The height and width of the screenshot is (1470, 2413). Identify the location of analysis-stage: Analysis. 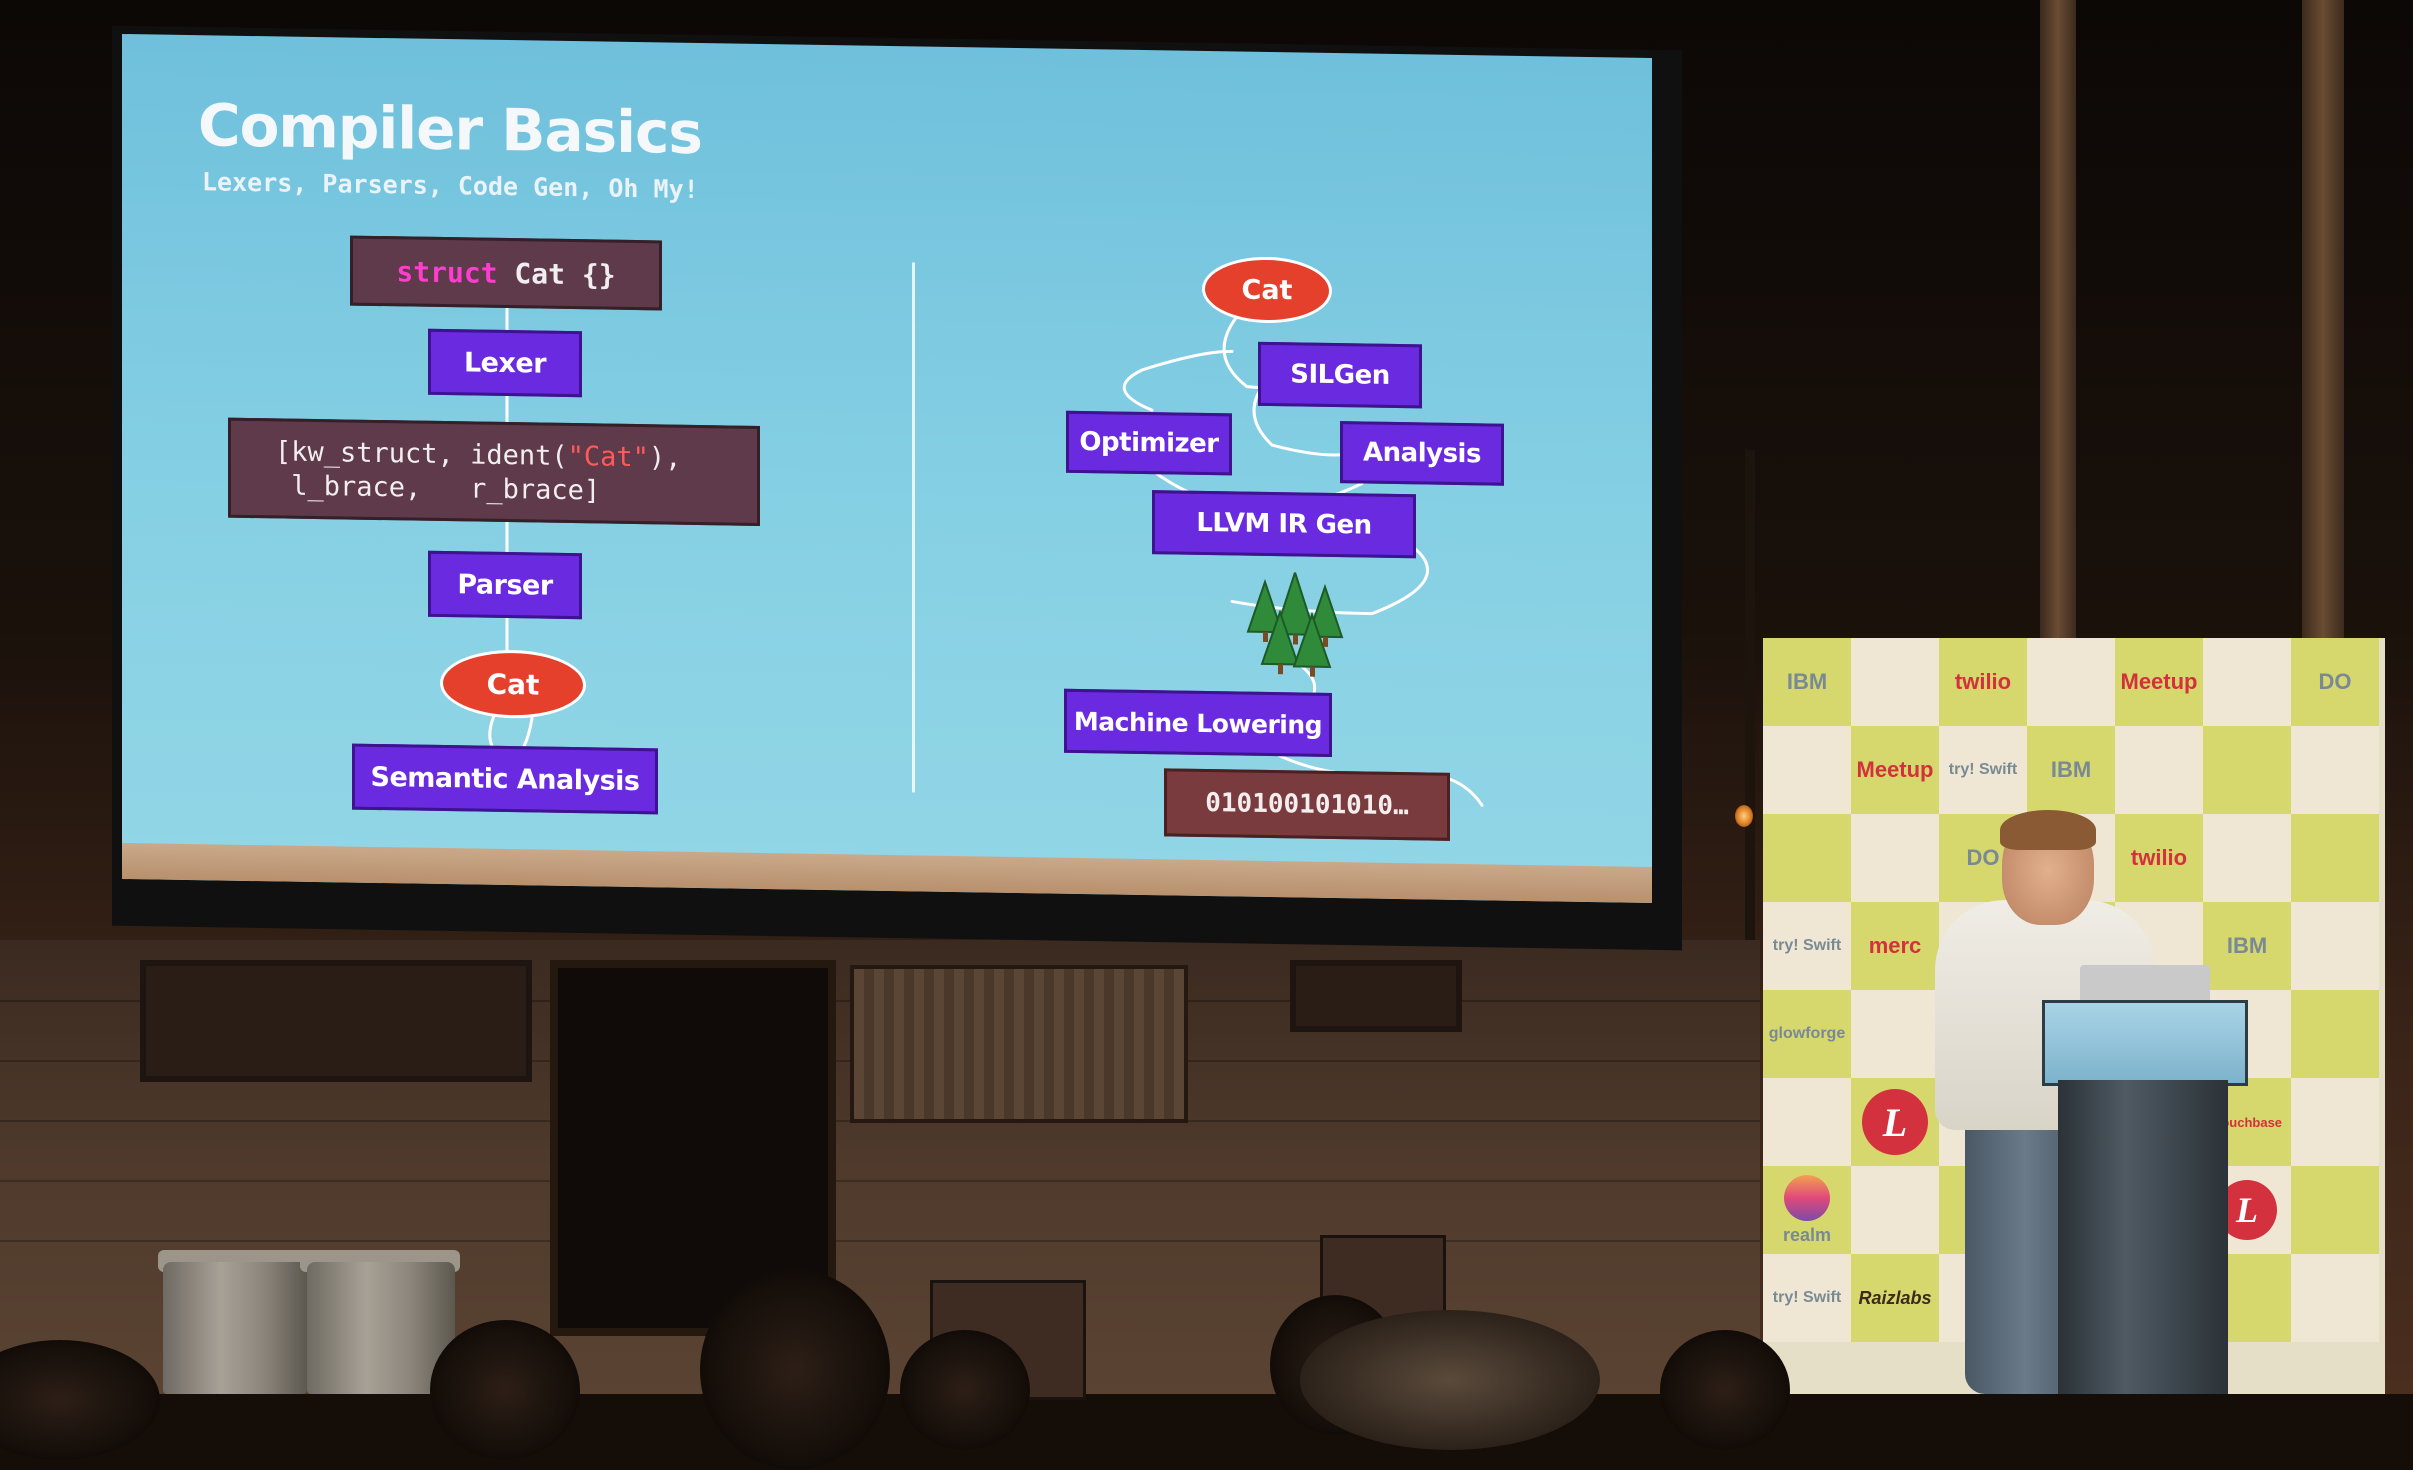
(1422, 453).